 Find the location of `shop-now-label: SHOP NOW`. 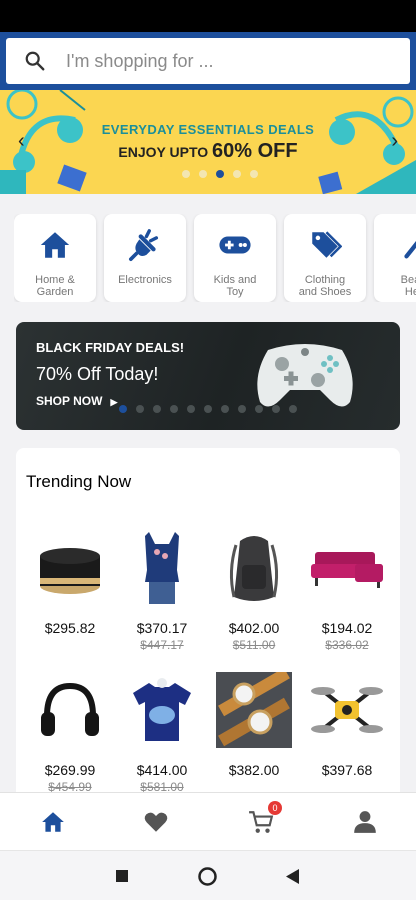

shop-now-label: SHOP NOW is located at coordinates (69, 401).